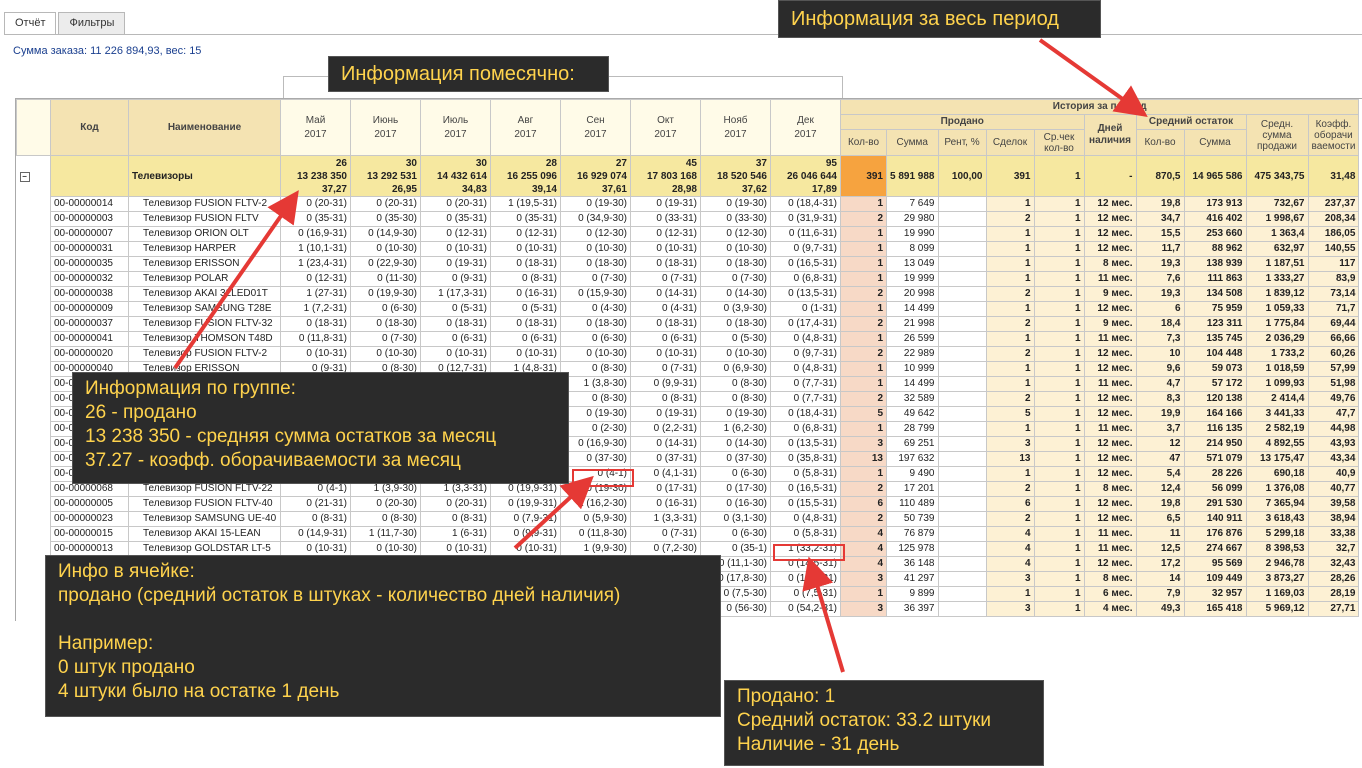 This screenshot has height=768, width=1362. I want to click on callout-example-line: Средний остаток: 33.2 штуки, so click(864, 720).